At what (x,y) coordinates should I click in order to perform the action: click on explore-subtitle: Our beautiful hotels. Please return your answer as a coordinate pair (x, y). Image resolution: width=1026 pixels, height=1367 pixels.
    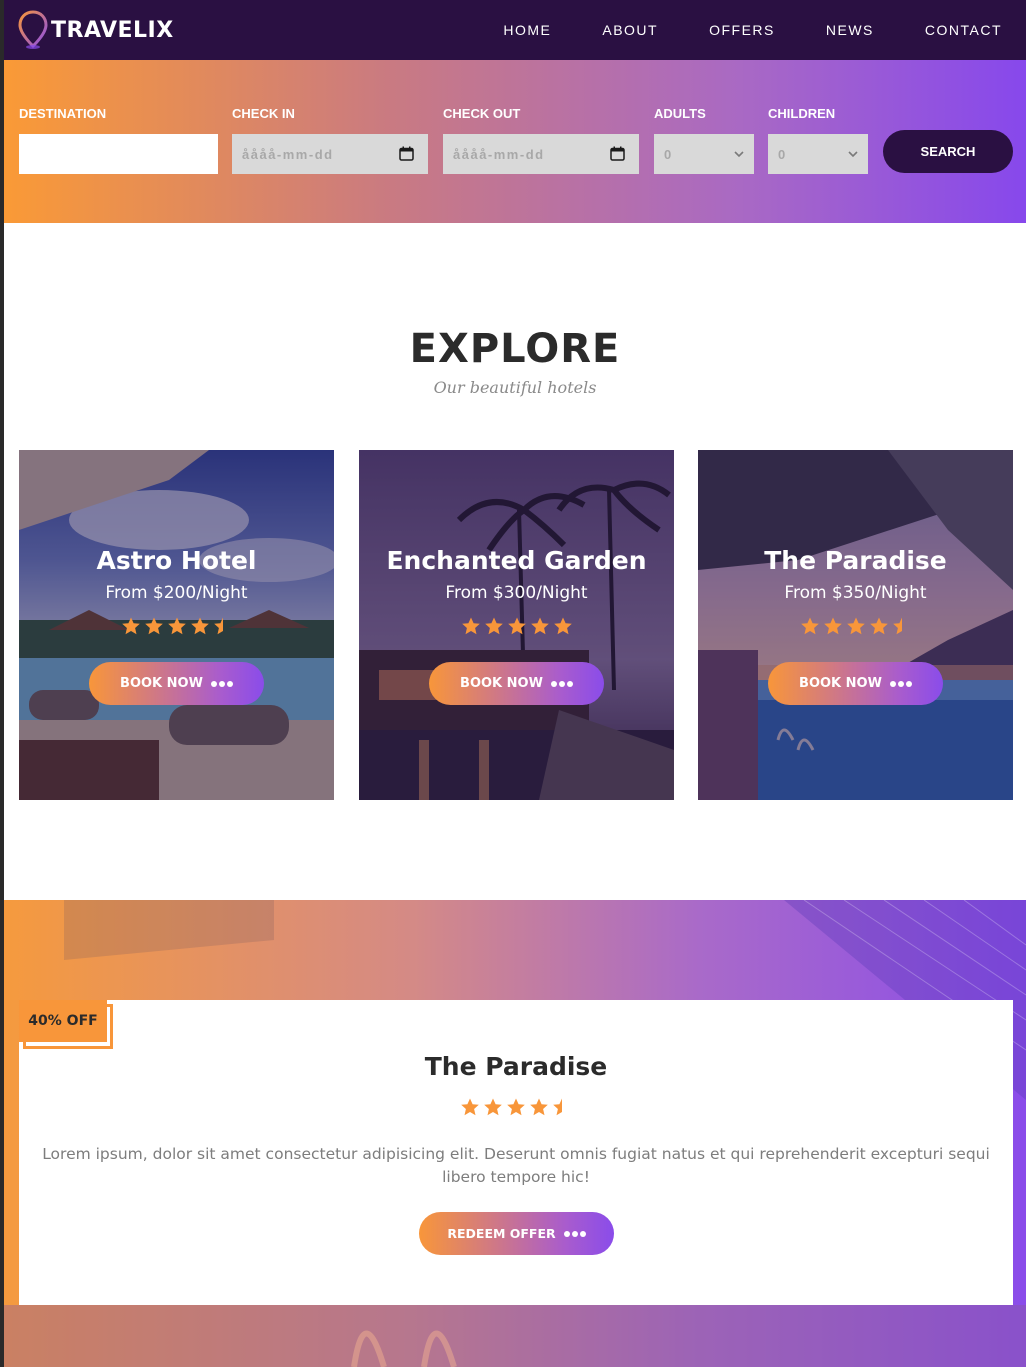
    Looking at the image, I should click on (515, 387).